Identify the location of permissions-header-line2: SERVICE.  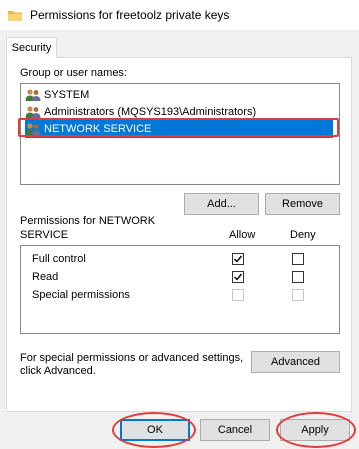
(44, 235).